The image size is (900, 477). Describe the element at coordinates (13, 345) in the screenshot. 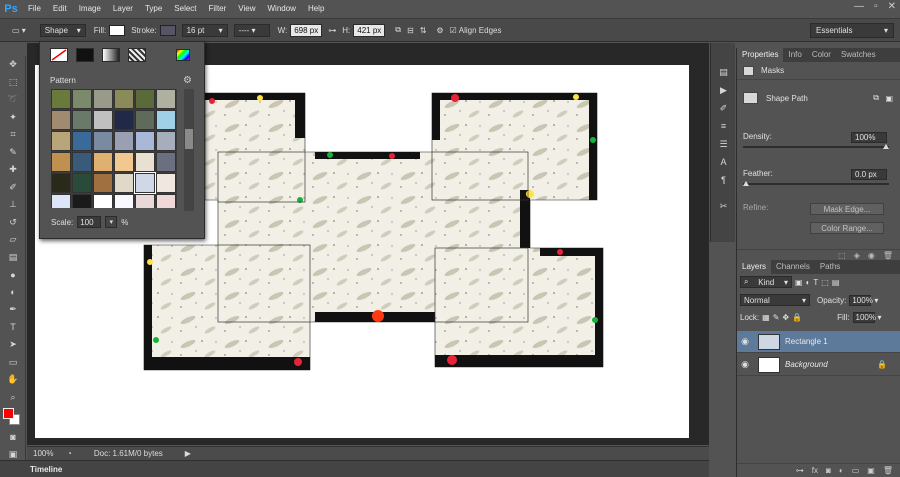

I see `path-selection-tool-icon: ➤` at that location.